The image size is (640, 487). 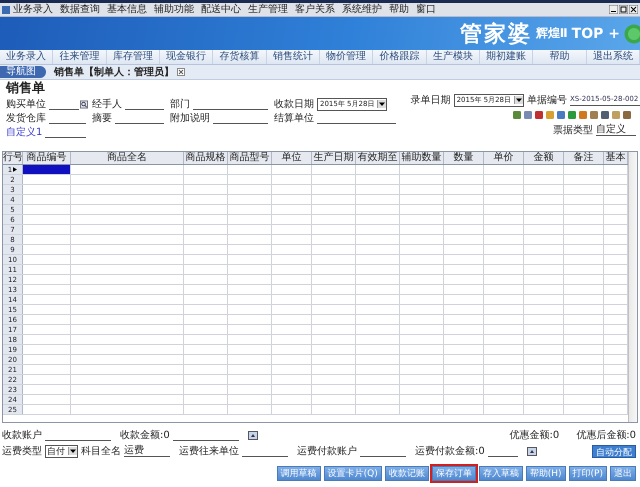 What do you see at coordinates (174, 10) in the screenshot?
I see `menu-item: 辅助功能` at bounding box center [174, 10].